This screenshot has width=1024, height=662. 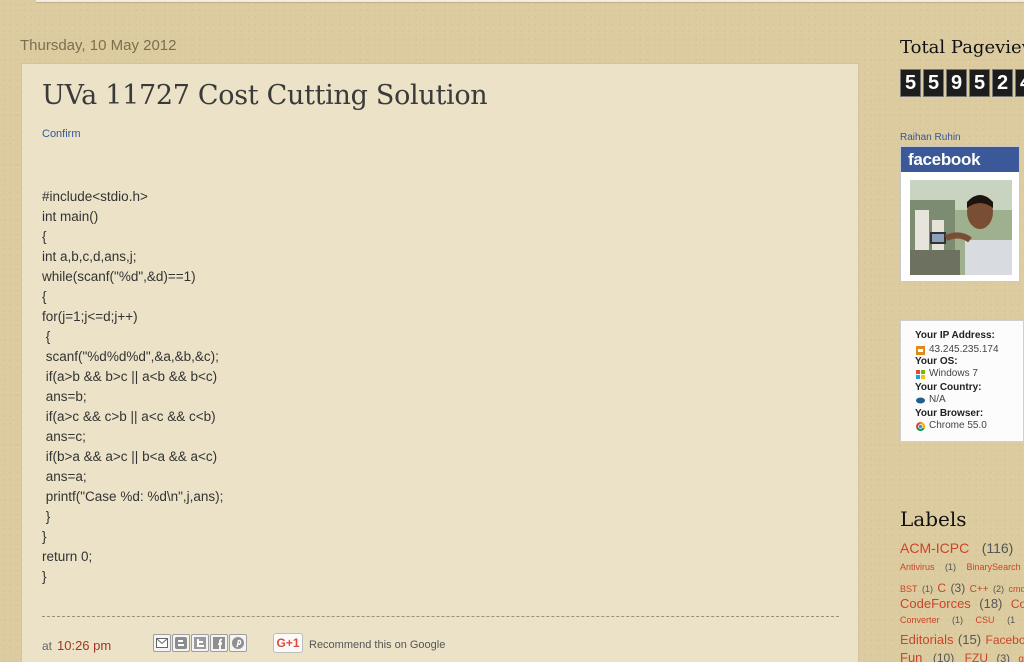 I want to click on facebook-badge: facebook, so click(x=960, y=214).